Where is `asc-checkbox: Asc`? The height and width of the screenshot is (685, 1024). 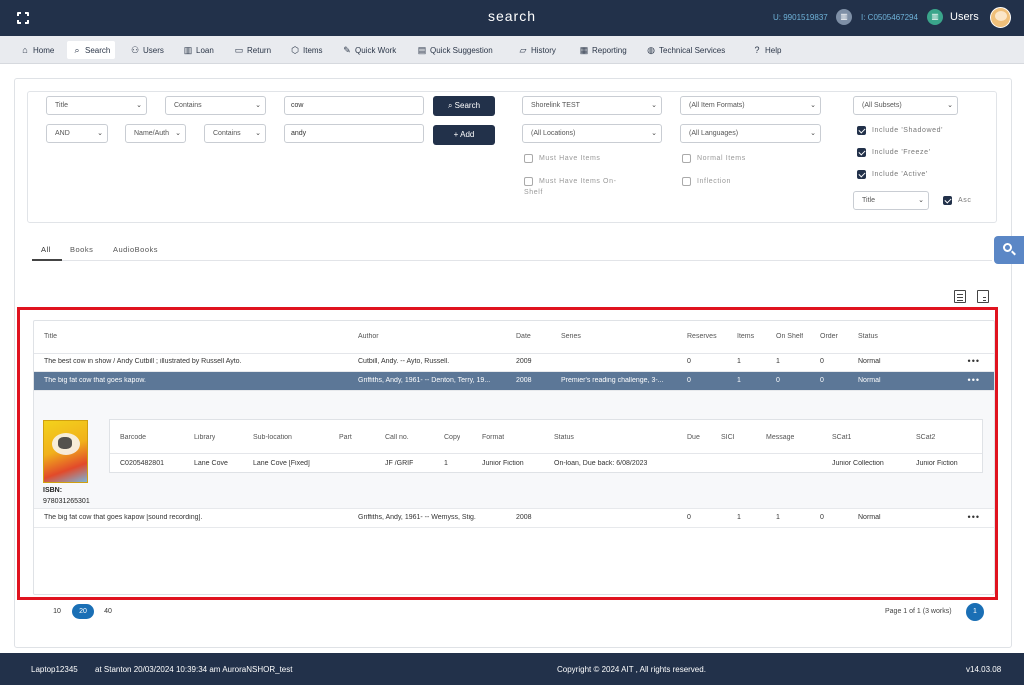 asc-checkbox: Asc is located at coordinates (957, 200).